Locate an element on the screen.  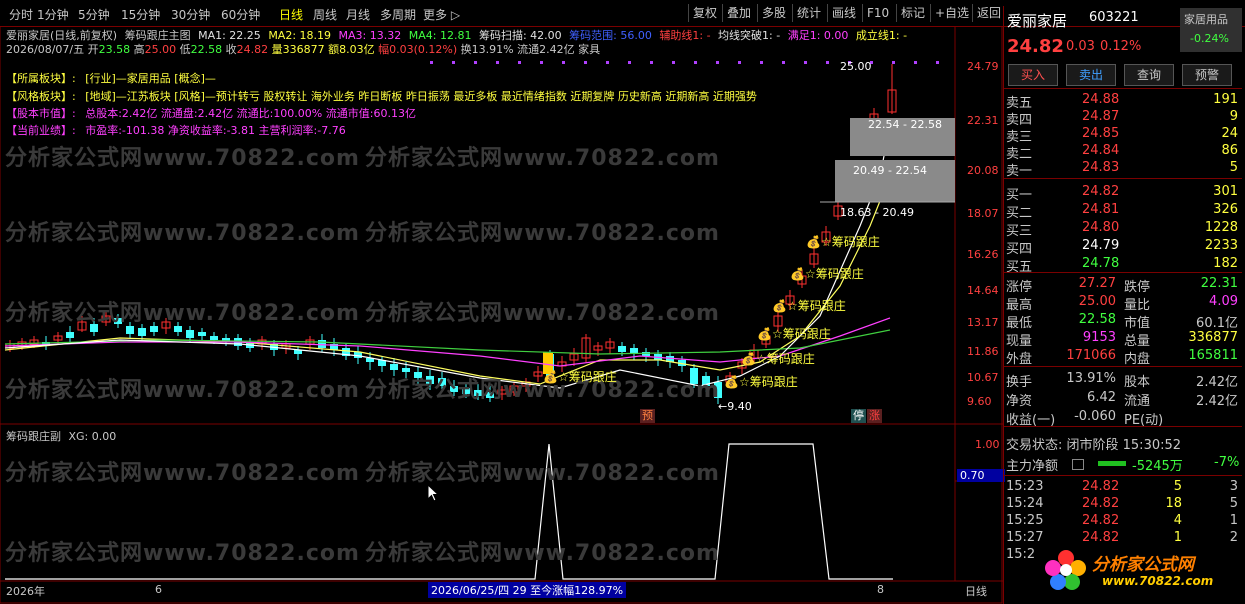
stat-row: 最高 25.00 量比 4.09 is located at coordinates (1123, 303).